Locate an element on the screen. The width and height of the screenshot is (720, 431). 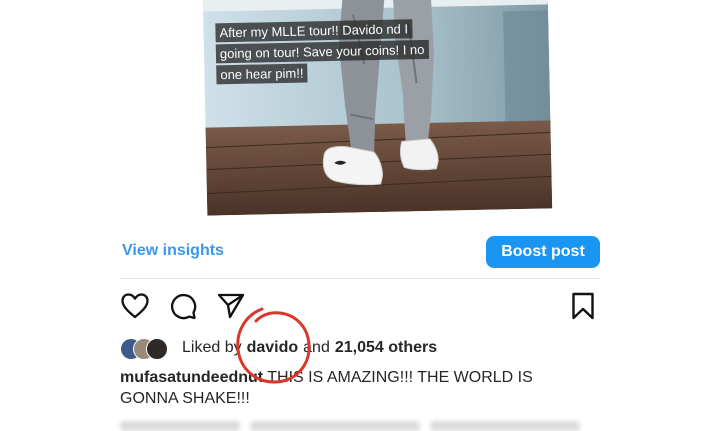
bookmark-icon is located at coordinates (583, 308).